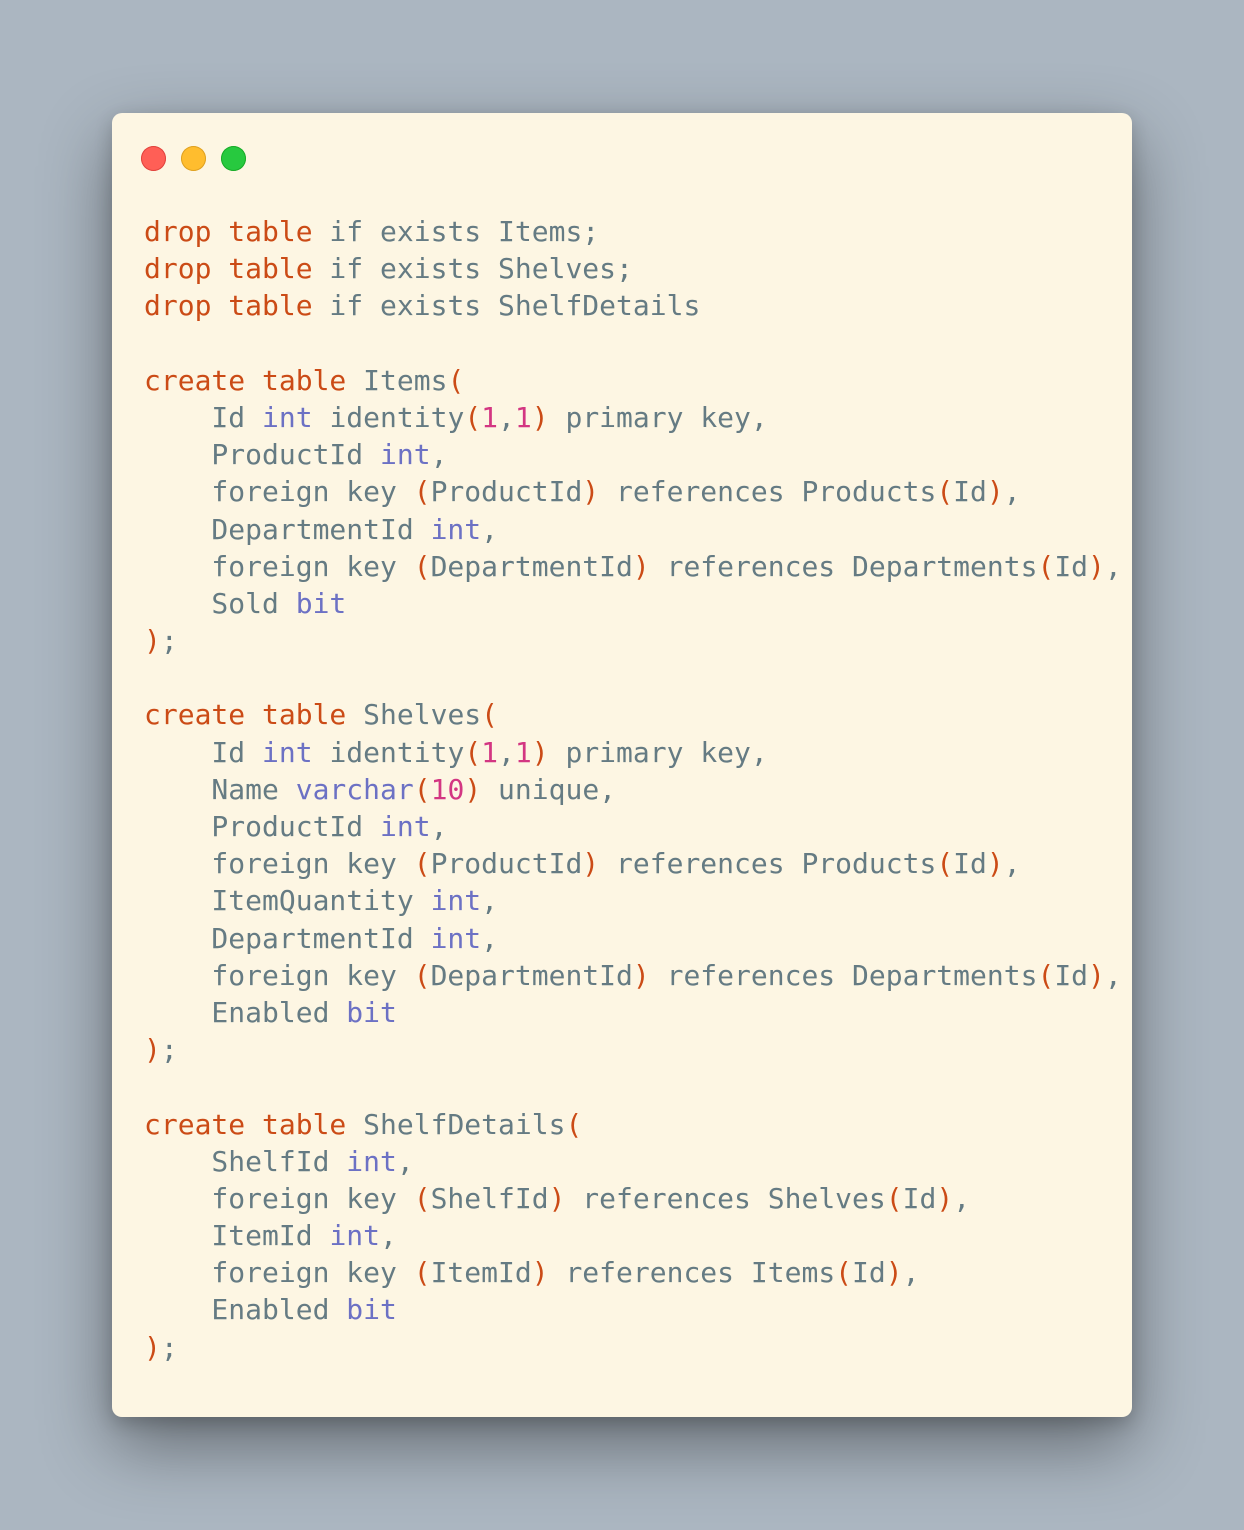 The width and height of the screenshot is (1244, 1530). I want to click on code-line: ItemQuantity int,, so click(633, 900).